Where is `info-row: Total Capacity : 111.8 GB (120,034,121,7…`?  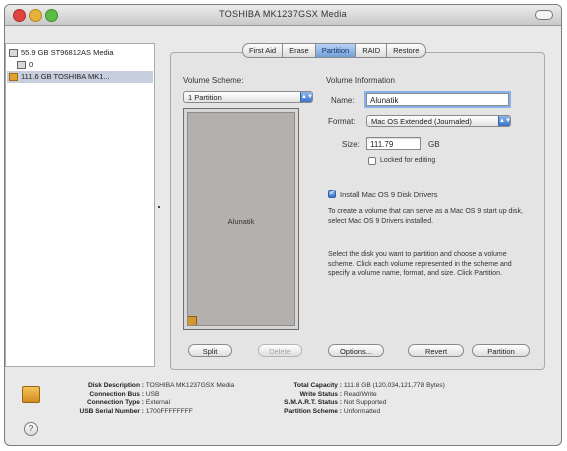
info-row: Total Capacity : 111.8 GB (120,034,121,7… is located at coordinates (369, 385).